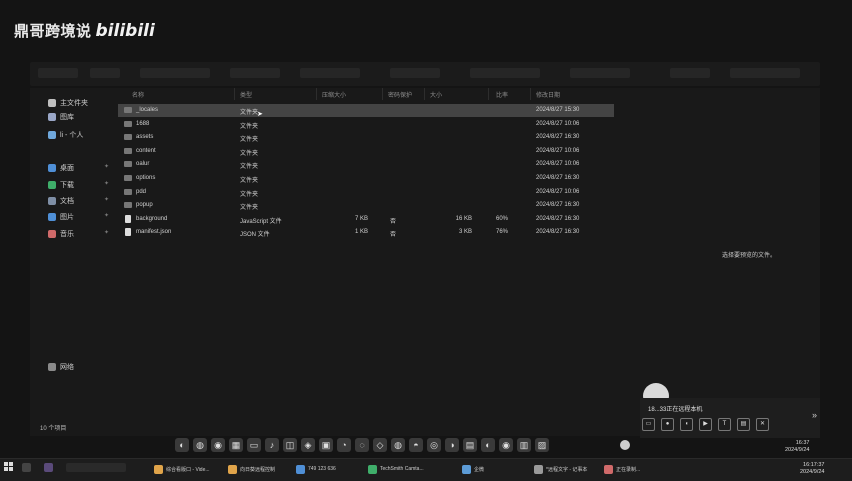 The image size is (852, 481). I want to click on folder-transfer-icon: ▤, so click(743, 424).